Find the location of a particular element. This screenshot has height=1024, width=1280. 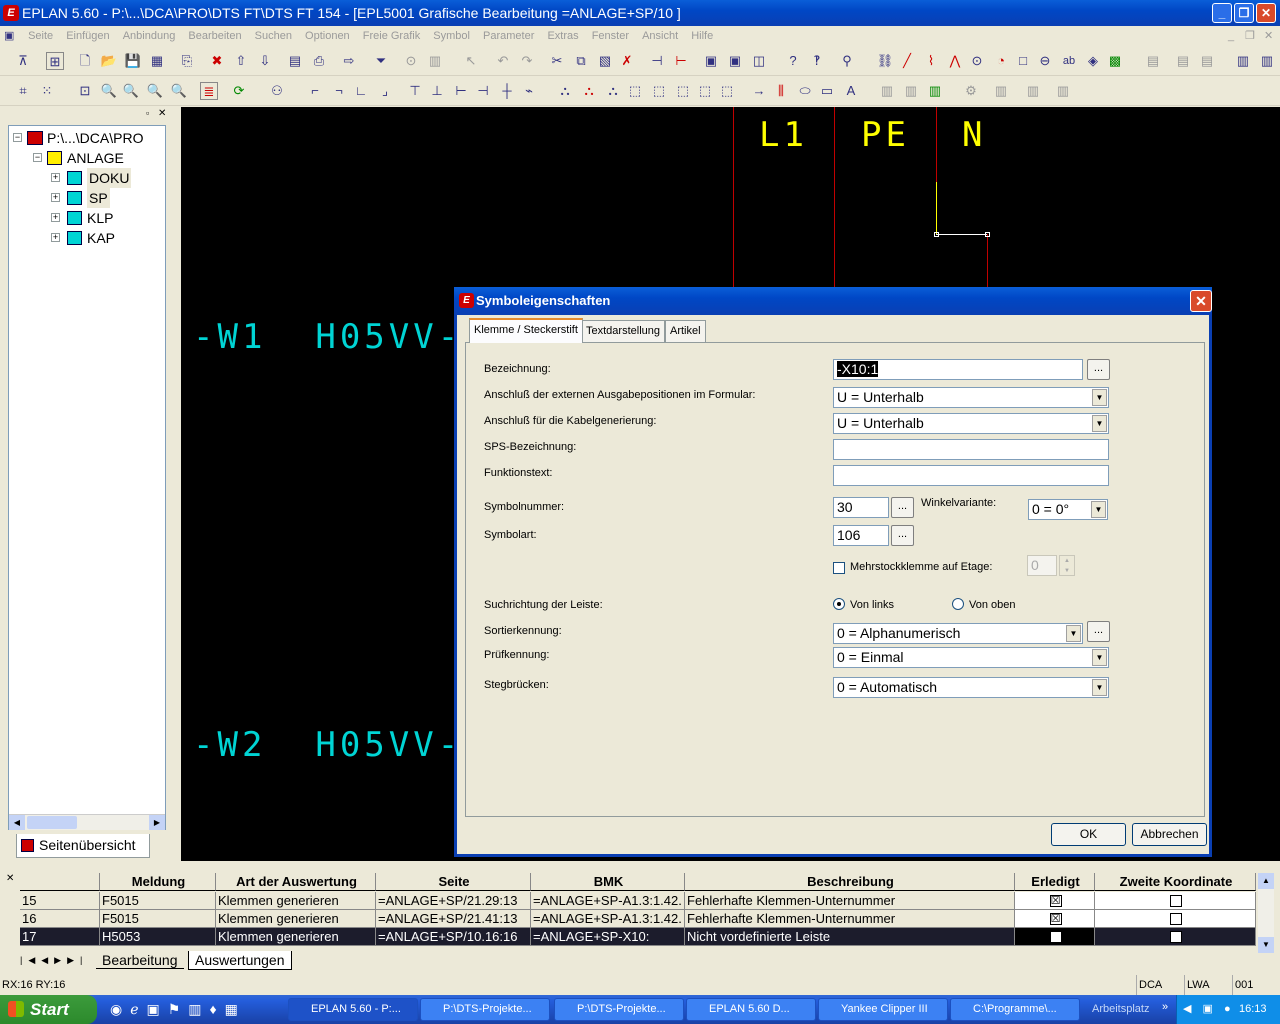

tree-hscrollbar: ◀ ▶ is located at coordinates (87, 822).